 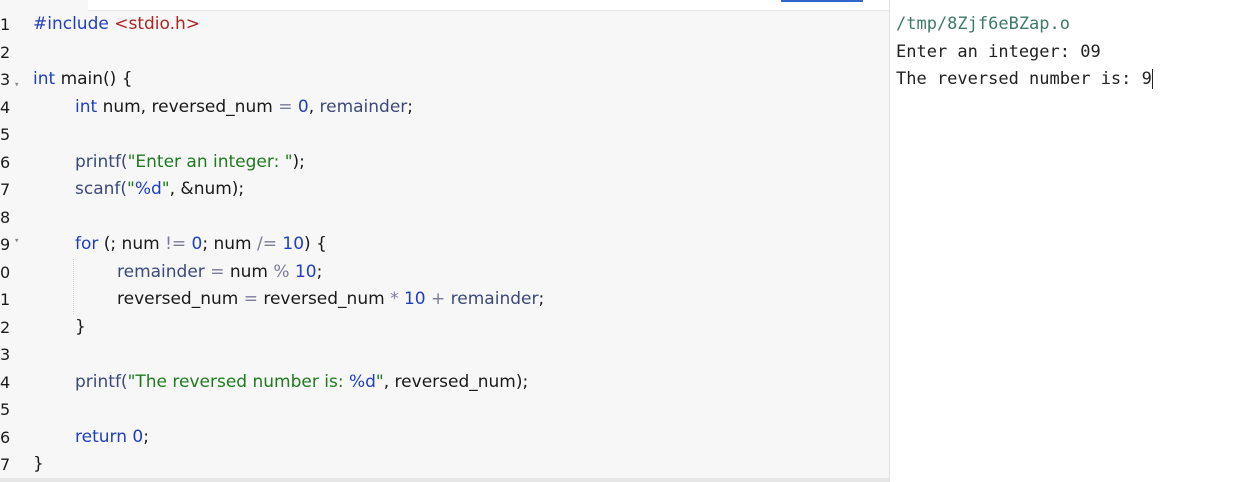 What do you see at coordinates (394, 299) in the screenshot?
I see `operator: *` at bounding box center [394, 299].